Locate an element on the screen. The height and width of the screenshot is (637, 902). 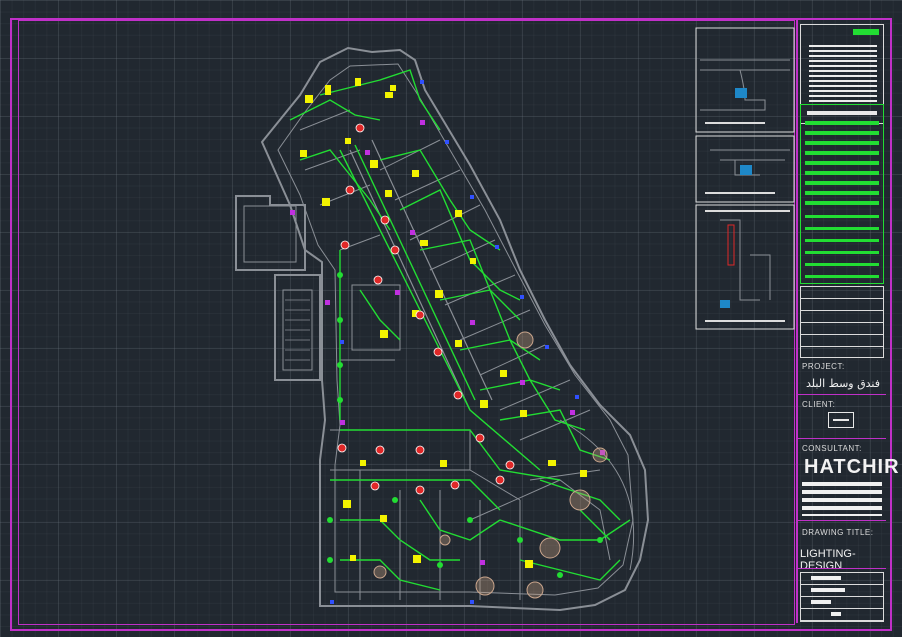
project-name: فندق وسط البلد is located at coordinates (843, 383).